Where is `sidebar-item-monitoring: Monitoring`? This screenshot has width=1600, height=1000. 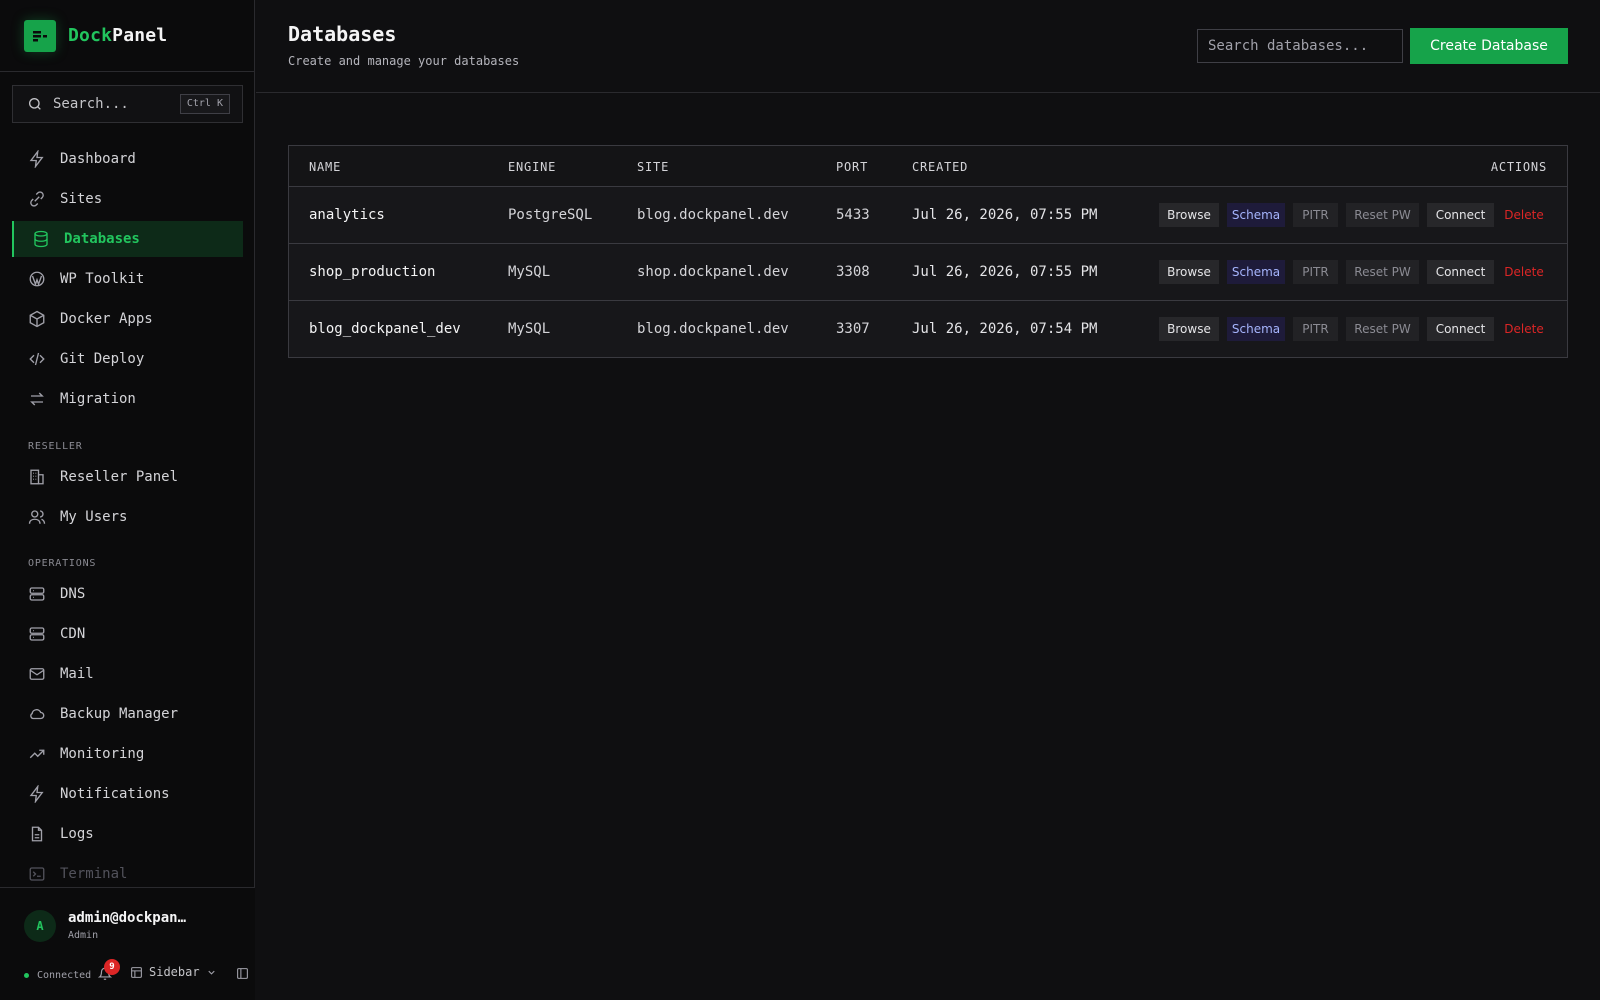 sidebar-item-monitoring: Monitoring is located at coordinates (127, 754).